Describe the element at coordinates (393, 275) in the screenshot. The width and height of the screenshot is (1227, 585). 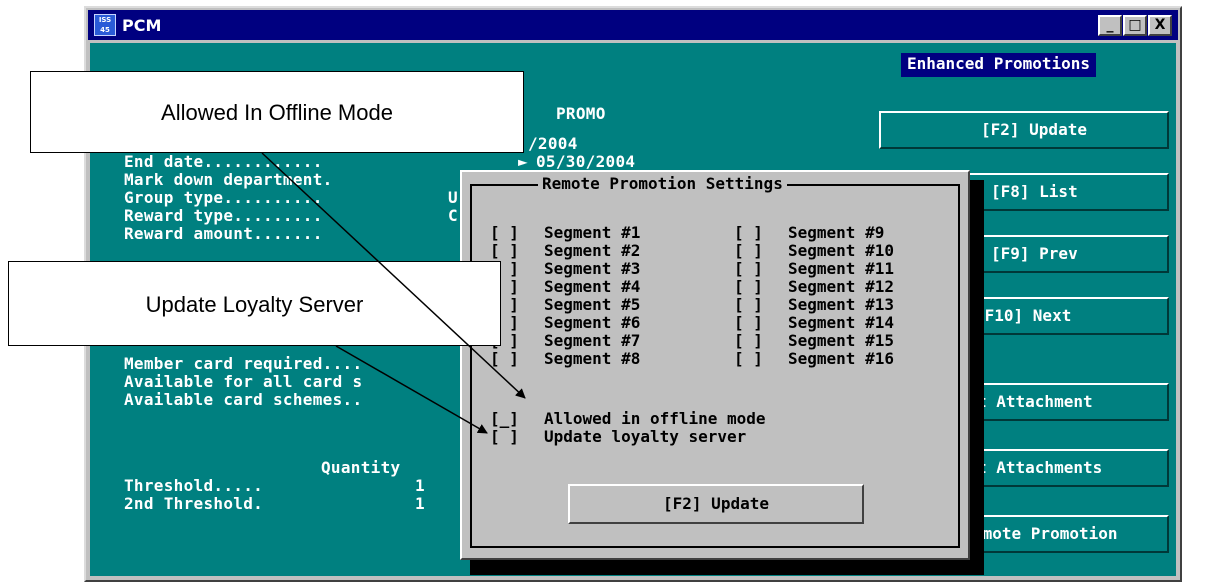
I see `arrow-offline` at that location.